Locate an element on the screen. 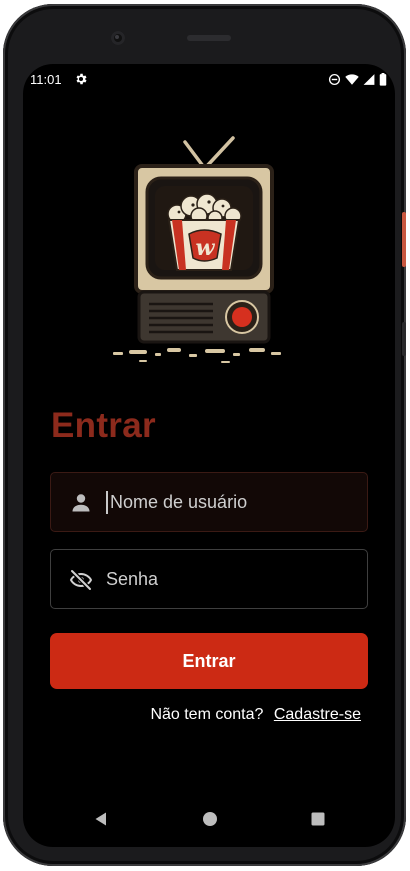  navigation-bar is located at coordinates (209, 823).